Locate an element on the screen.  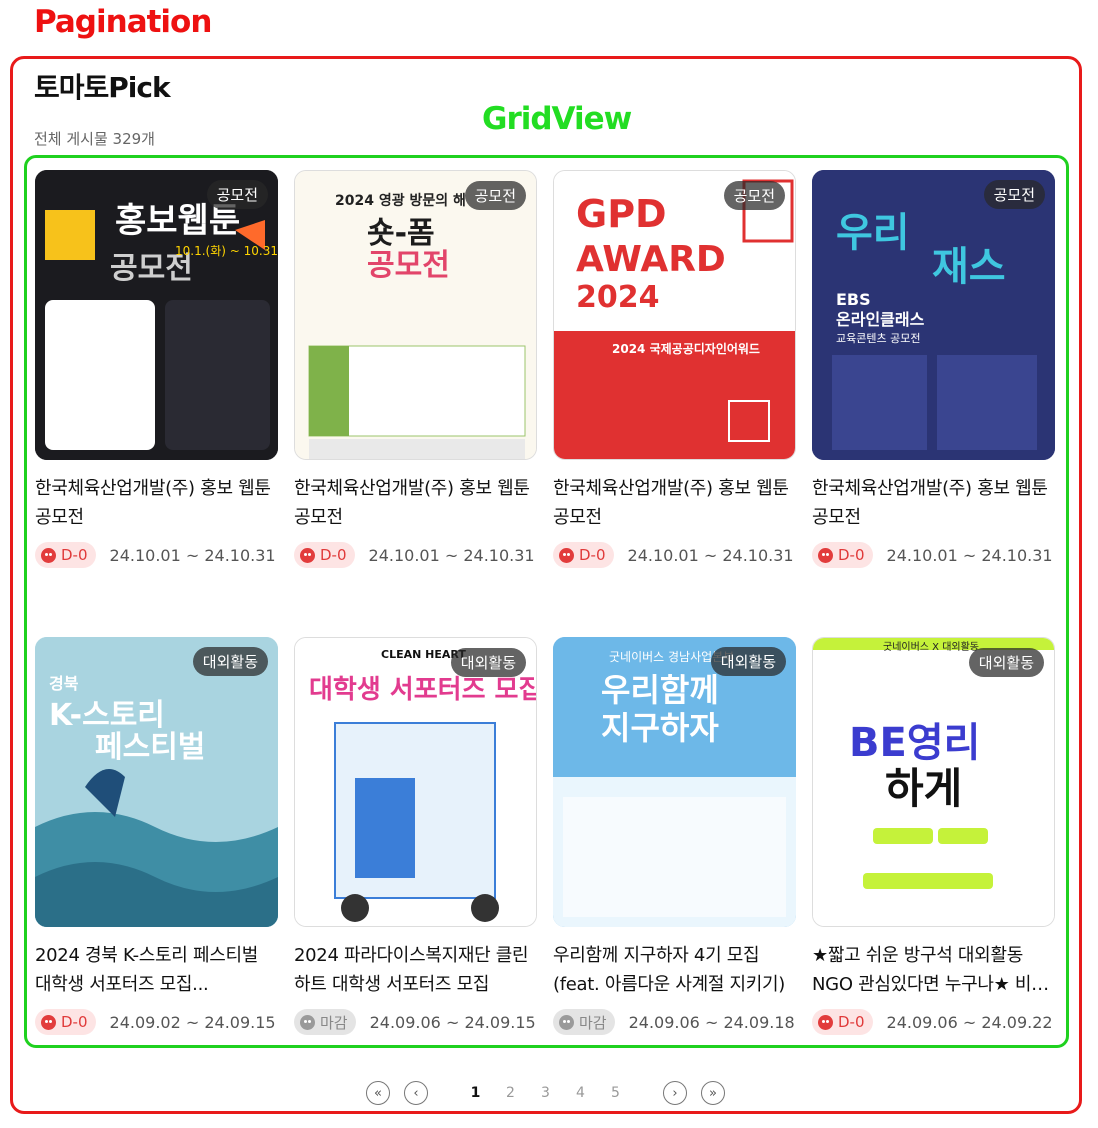
svg-text: 경북 is located at coordinates (64, 683).